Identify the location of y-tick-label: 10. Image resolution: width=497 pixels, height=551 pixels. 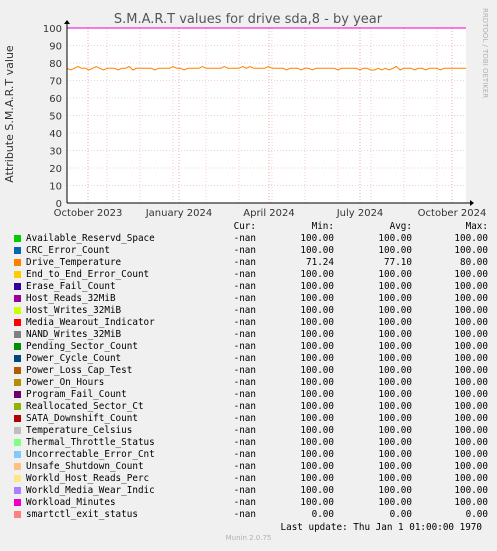
(55, 187).